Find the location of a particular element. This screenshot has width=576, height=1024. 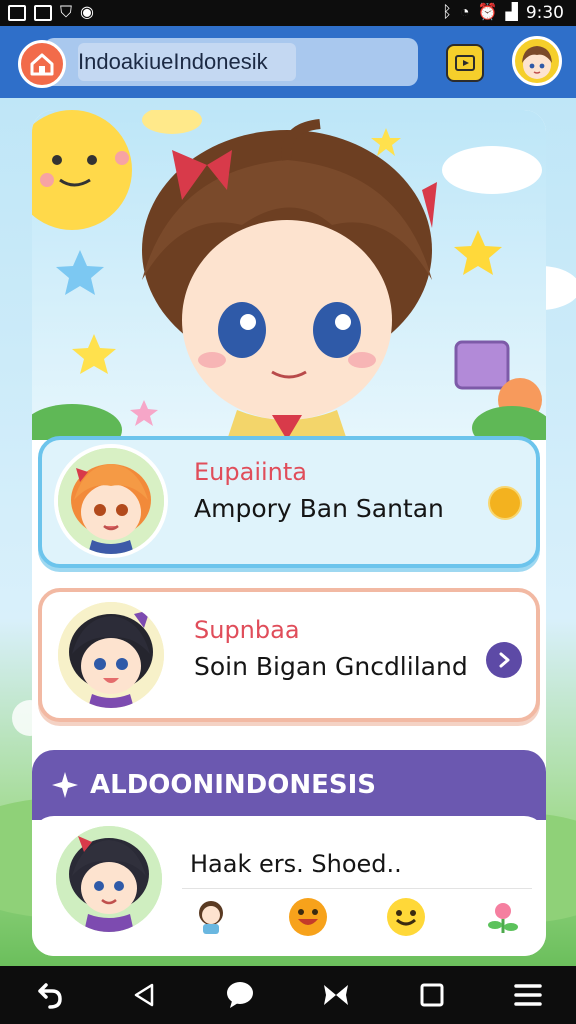

section-header: ALDOONINDONESIS is located at coordinates (289, 785).